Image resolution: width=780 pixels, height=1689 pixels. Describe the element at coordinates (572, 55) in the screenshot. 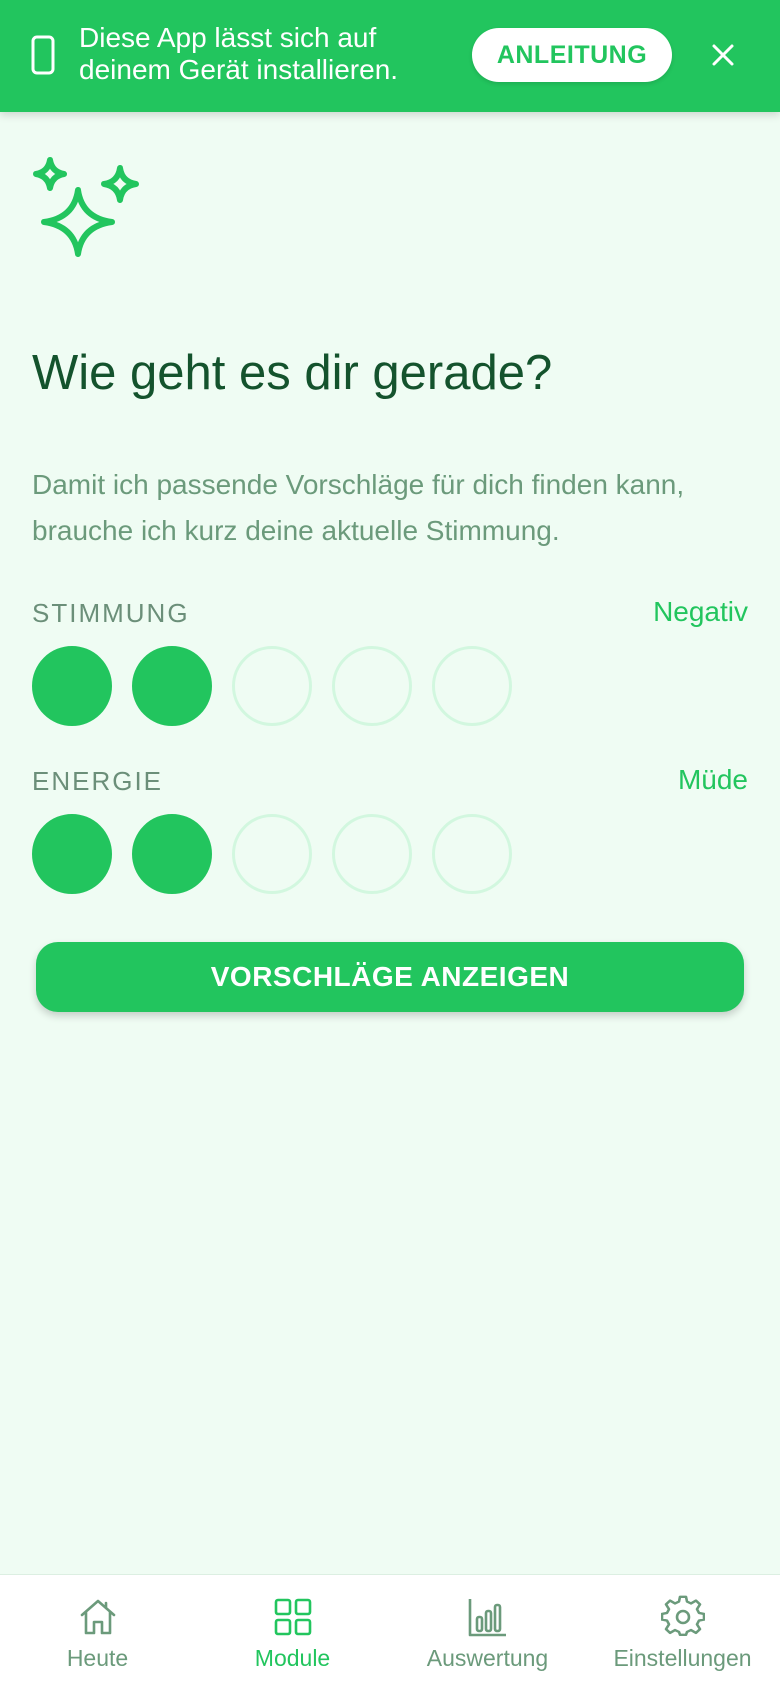

I see `guide-button: ANLEITUNG` at that location.